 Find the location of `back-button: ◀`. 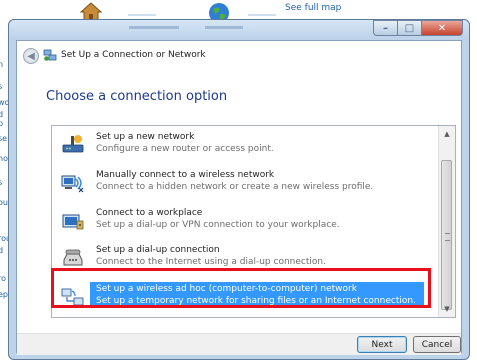

back-button: ◀ is located at coordinates (31, 56).